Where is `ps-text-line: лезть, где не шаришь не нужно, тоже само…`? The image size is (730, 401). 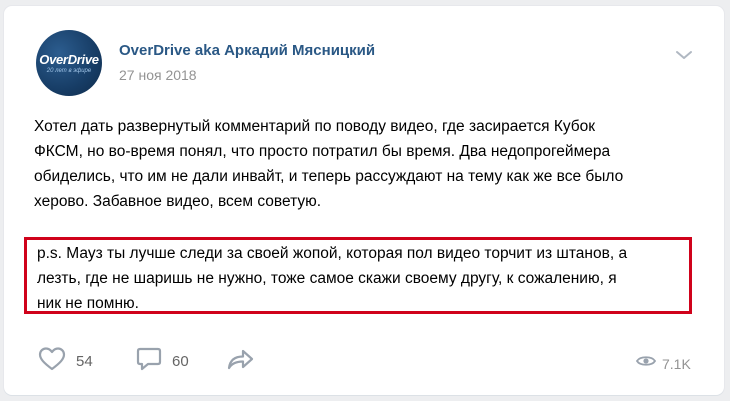 ps-text-line: лезть, где не шаришь не нужно, тоже само… is located at coordinates (327, 278).